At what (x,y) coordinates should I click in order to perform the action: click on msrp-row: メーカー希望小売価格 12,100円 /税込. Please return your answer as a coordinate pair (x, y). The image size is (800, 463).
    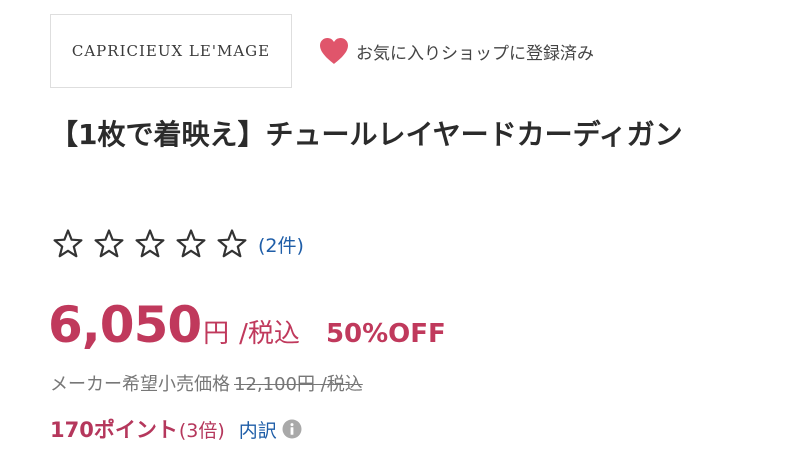
    Looking at the image, I should click on (206, 383).